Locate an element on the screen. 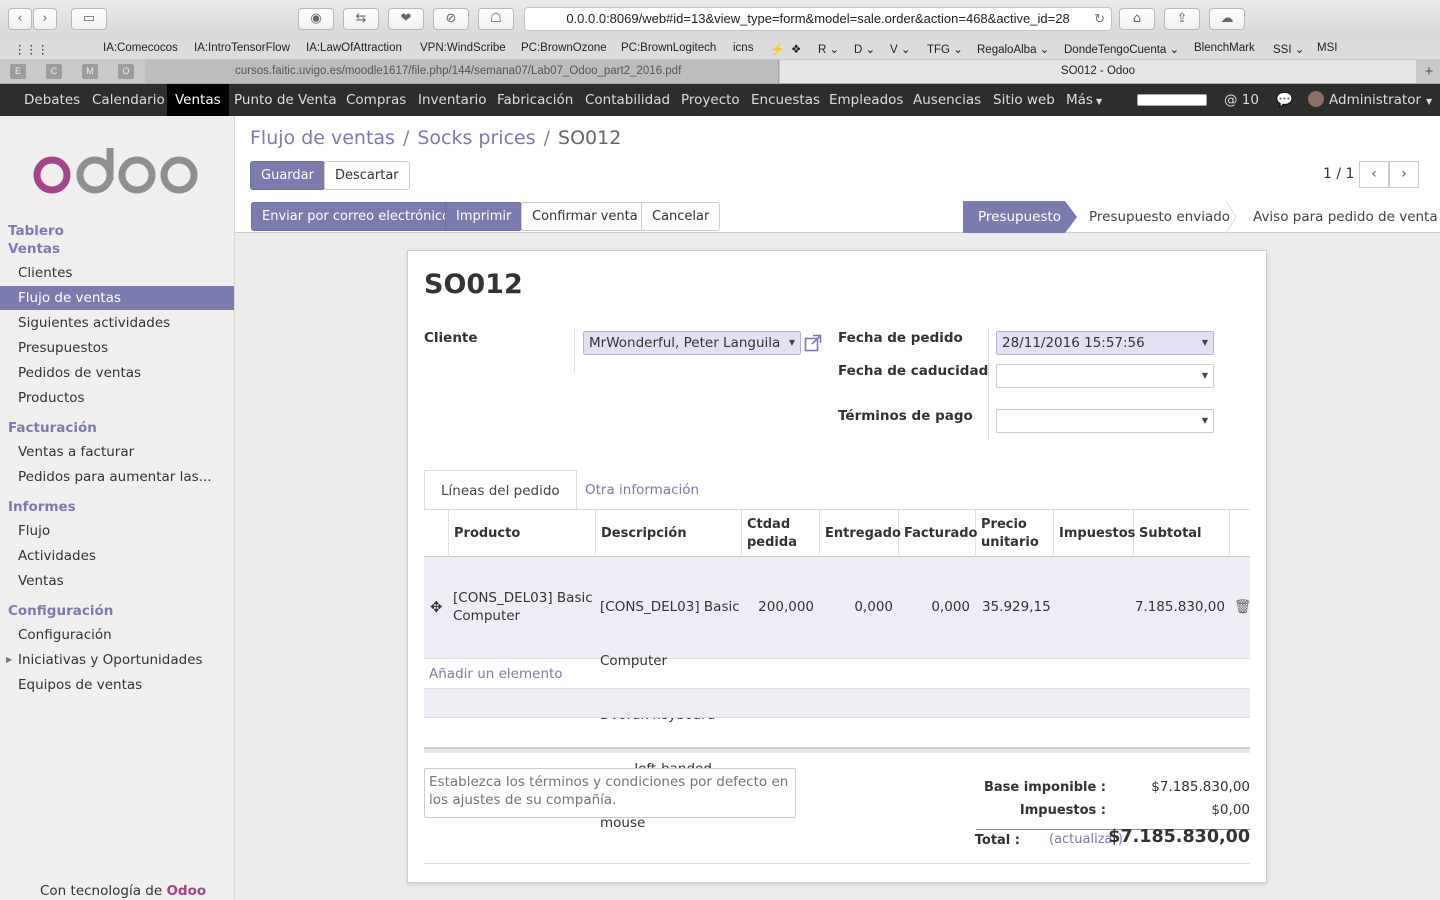 The height and width of the screenshot is (900, 1440). column-header: Descripción is located at coordinates (669, 533).